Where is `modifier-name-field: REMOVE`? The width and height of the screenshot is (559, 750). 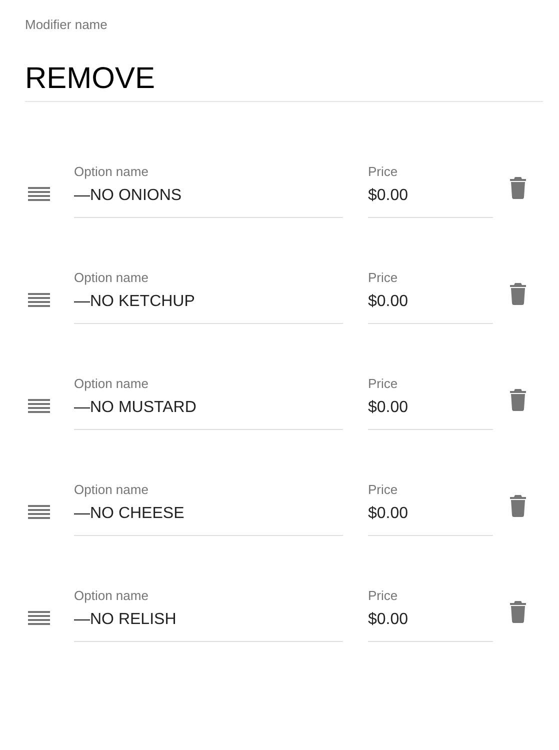
modifier-name-field: REMOVE is located at coordinates (284, 81).